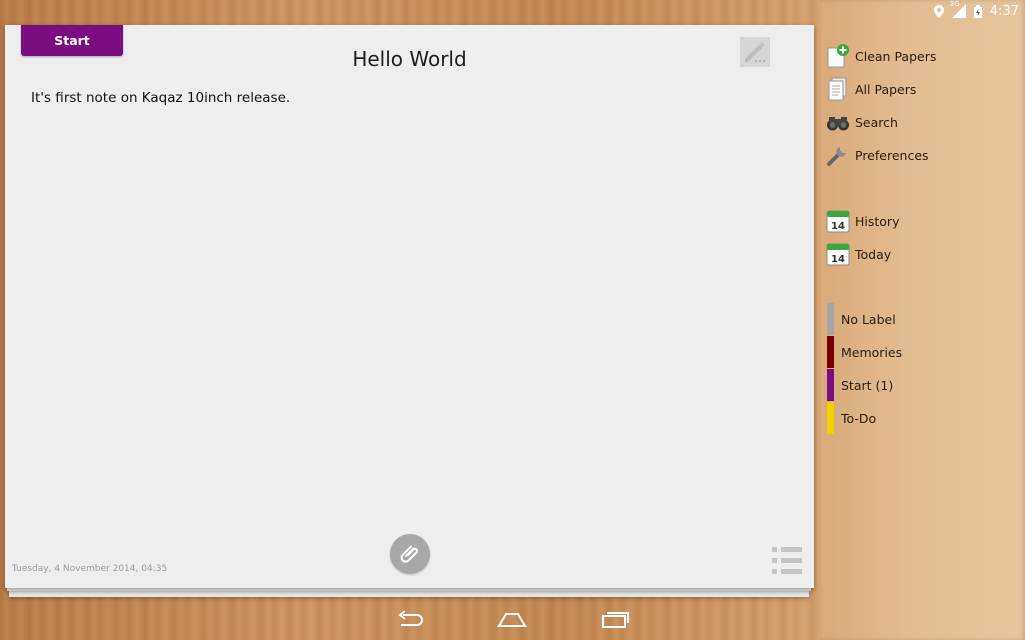 The width and height of the screenshot is (1025, 640). Describe the element at coordinates (838, 56) in the screenshot. I see `clean-papers-icon` at that location.